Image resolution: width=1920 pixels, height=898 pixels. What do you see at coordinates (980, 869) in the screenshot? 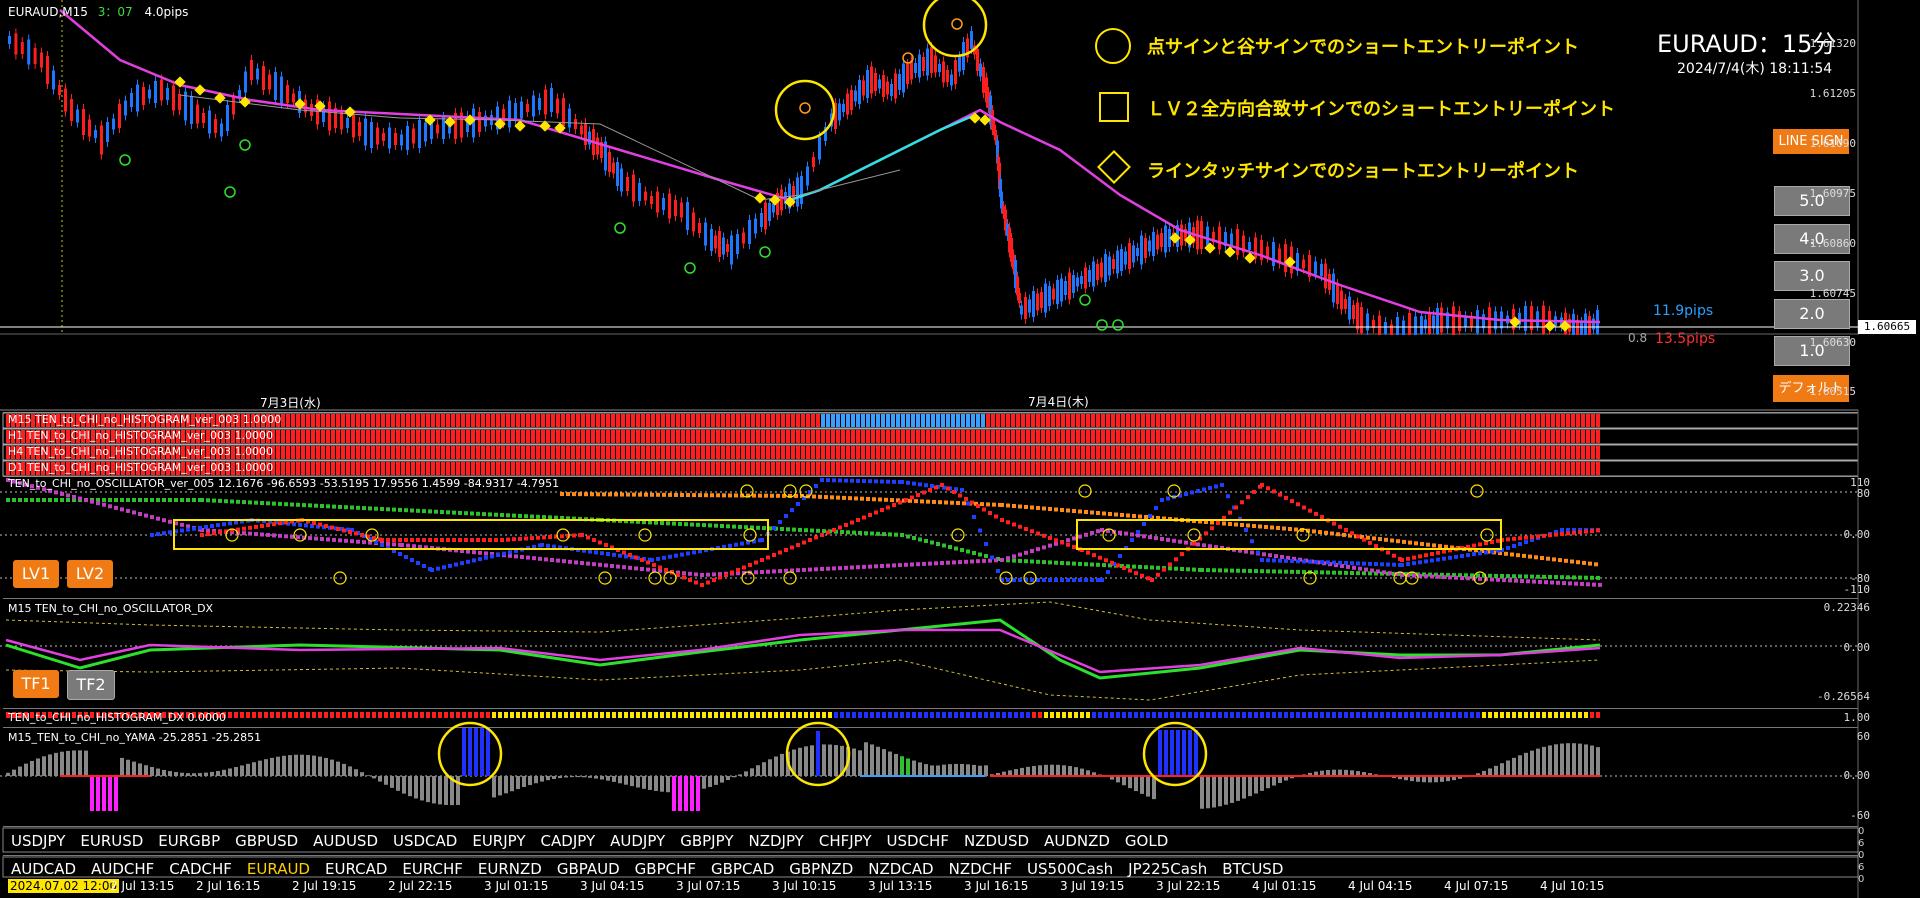
I see `symbol-nzdchf: NZDCHF` at bounding box center [980, 869].